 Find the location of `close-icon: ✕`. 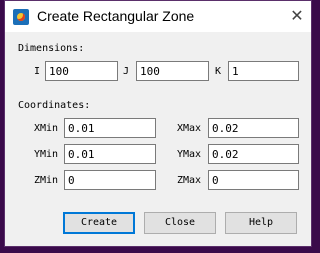

close-icon: ✕ is located at coordinates (297, 16).